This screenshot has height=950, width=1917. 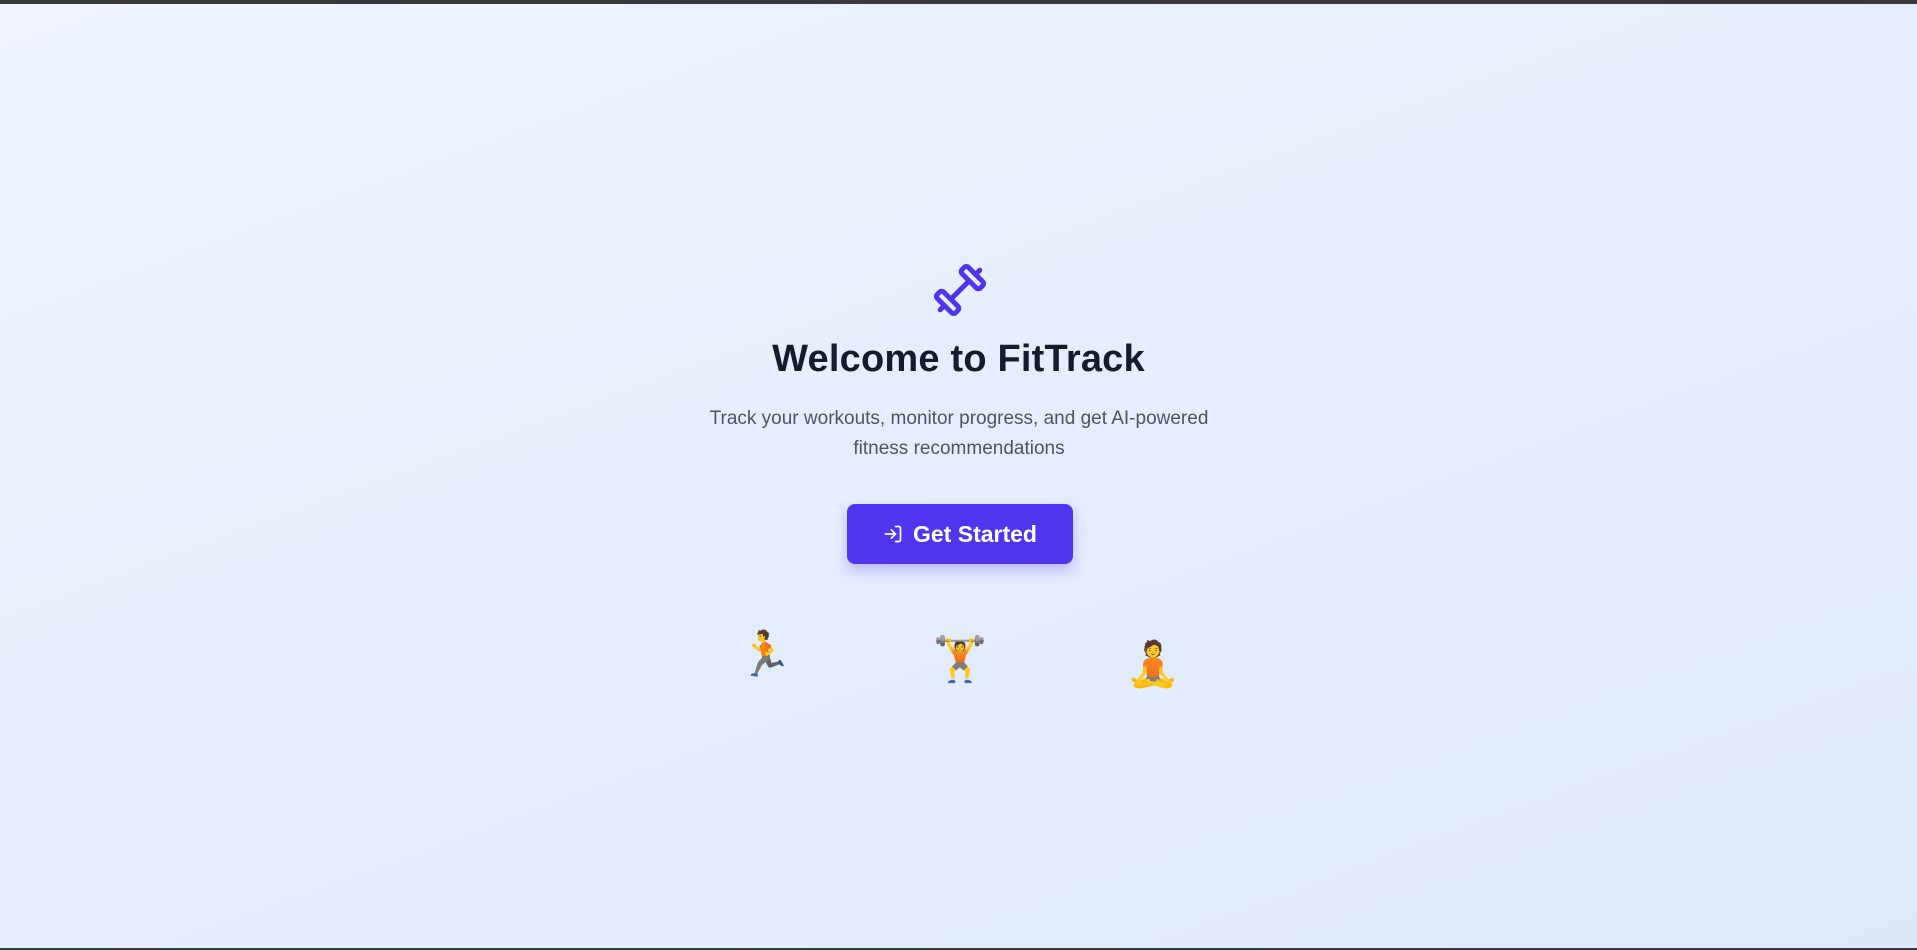 I want to click on dumbbell-icon, so click(x=960, y=290).